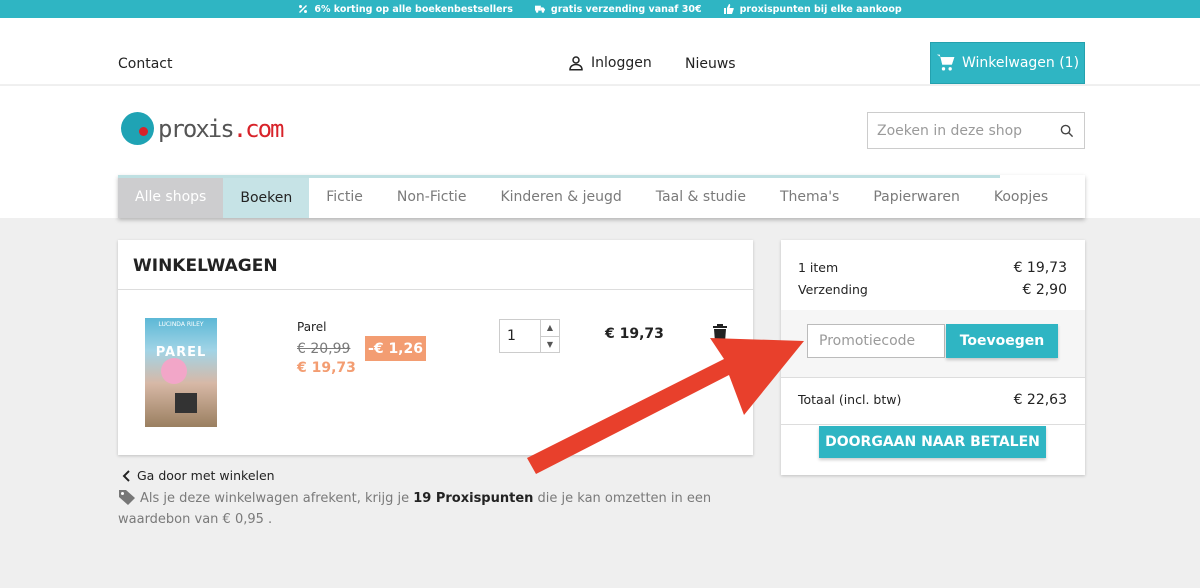 This screenshot has height=588, width=1200. What do you see at coordinates (559, 176) in the screenshot?
I see `nav-accent-line` at bounding box center [559, 176].